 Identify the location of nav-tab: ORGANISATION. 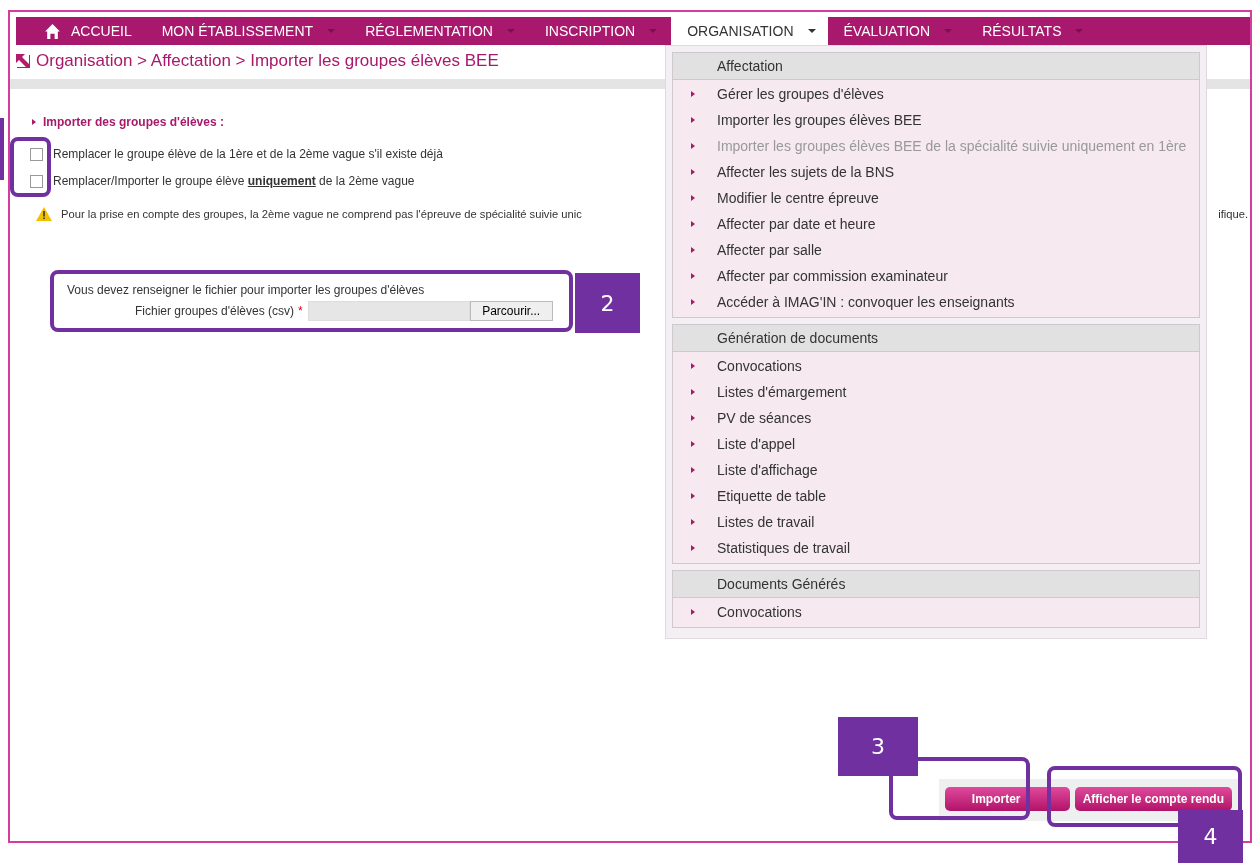
(749, 31).